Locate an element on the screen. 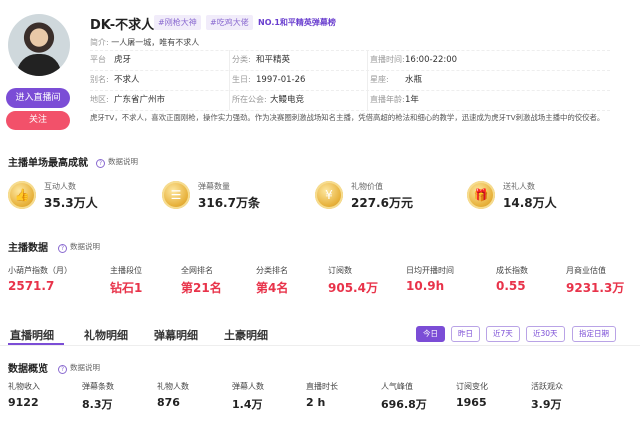  tag-gangqiang: #刚枪大神 is located at coordinates (177, 22).